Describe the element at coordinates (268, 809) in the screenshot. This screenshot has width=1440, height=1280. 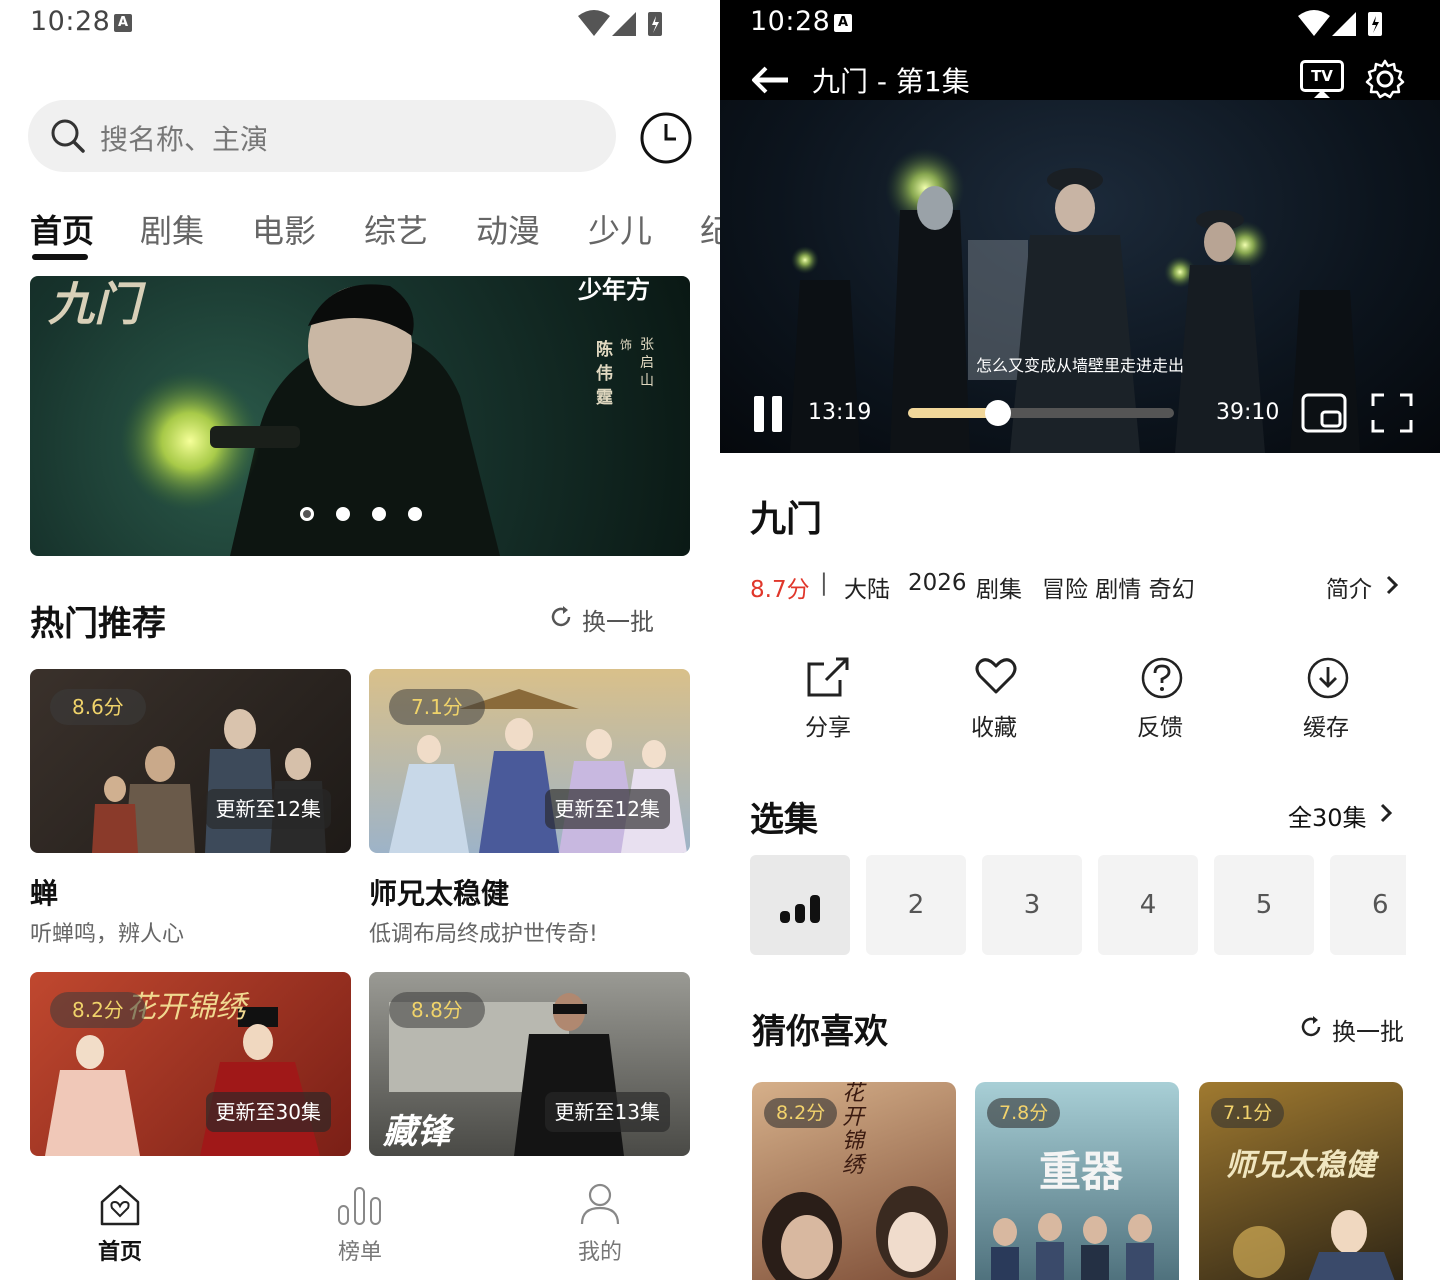
I see `update-badge: 更新至12集` at that location.